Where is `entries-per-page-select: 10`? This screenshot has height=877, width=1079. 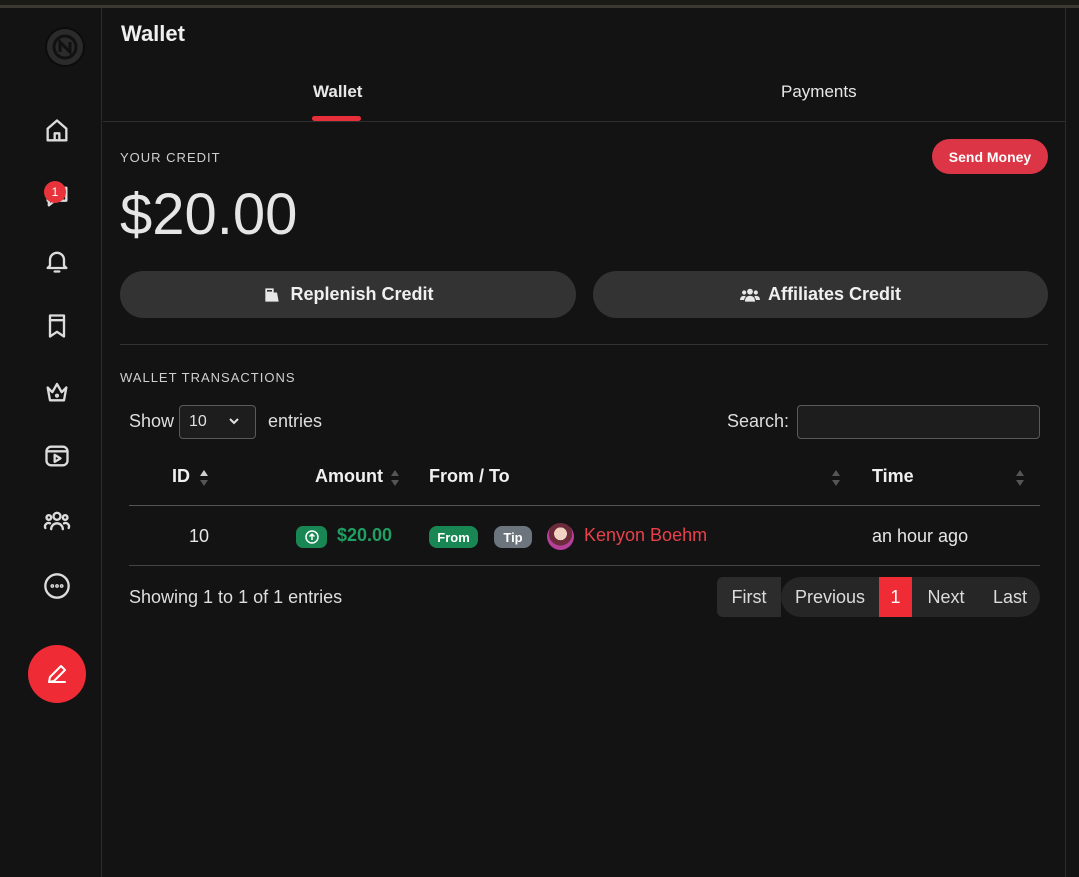
entries-per-page-select: 10 is located at coordinates (217, 422).